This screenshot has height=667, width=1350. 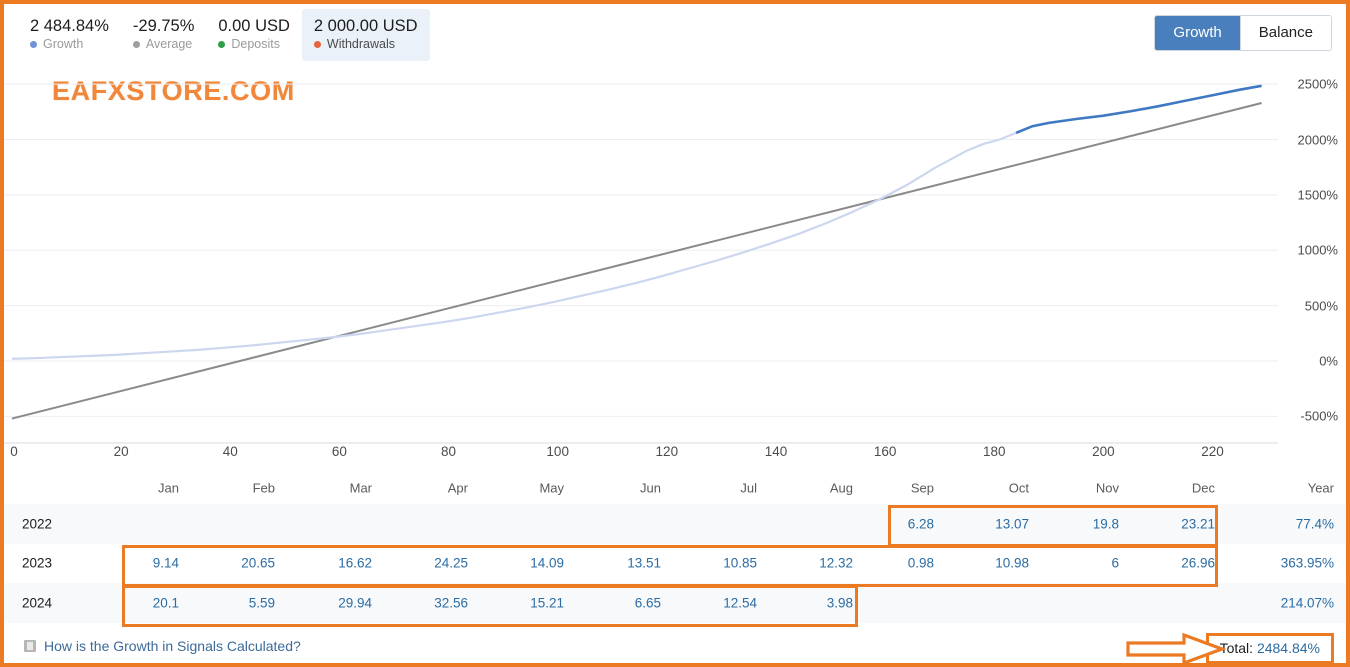 What do you see at coordinates (365, 26) in the screenshot?
I see `stat-value-withdrawals: 2 000.00 USD` at bounding box center [365, 26].